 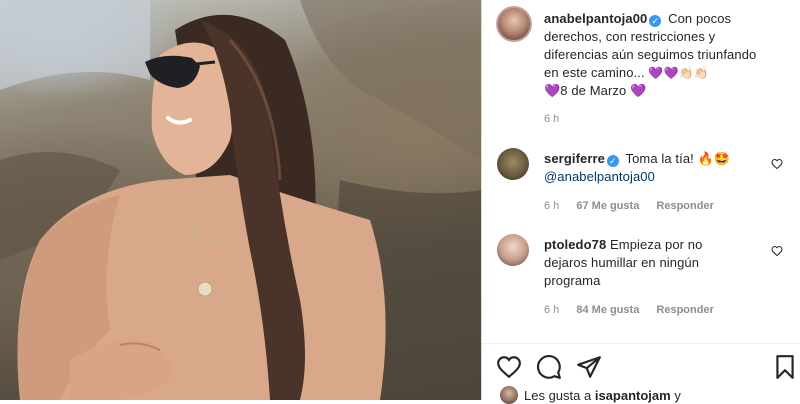 I want to click on comment-meta: 6 h 84 Me gusta Responder, so click(x=636, y=310).